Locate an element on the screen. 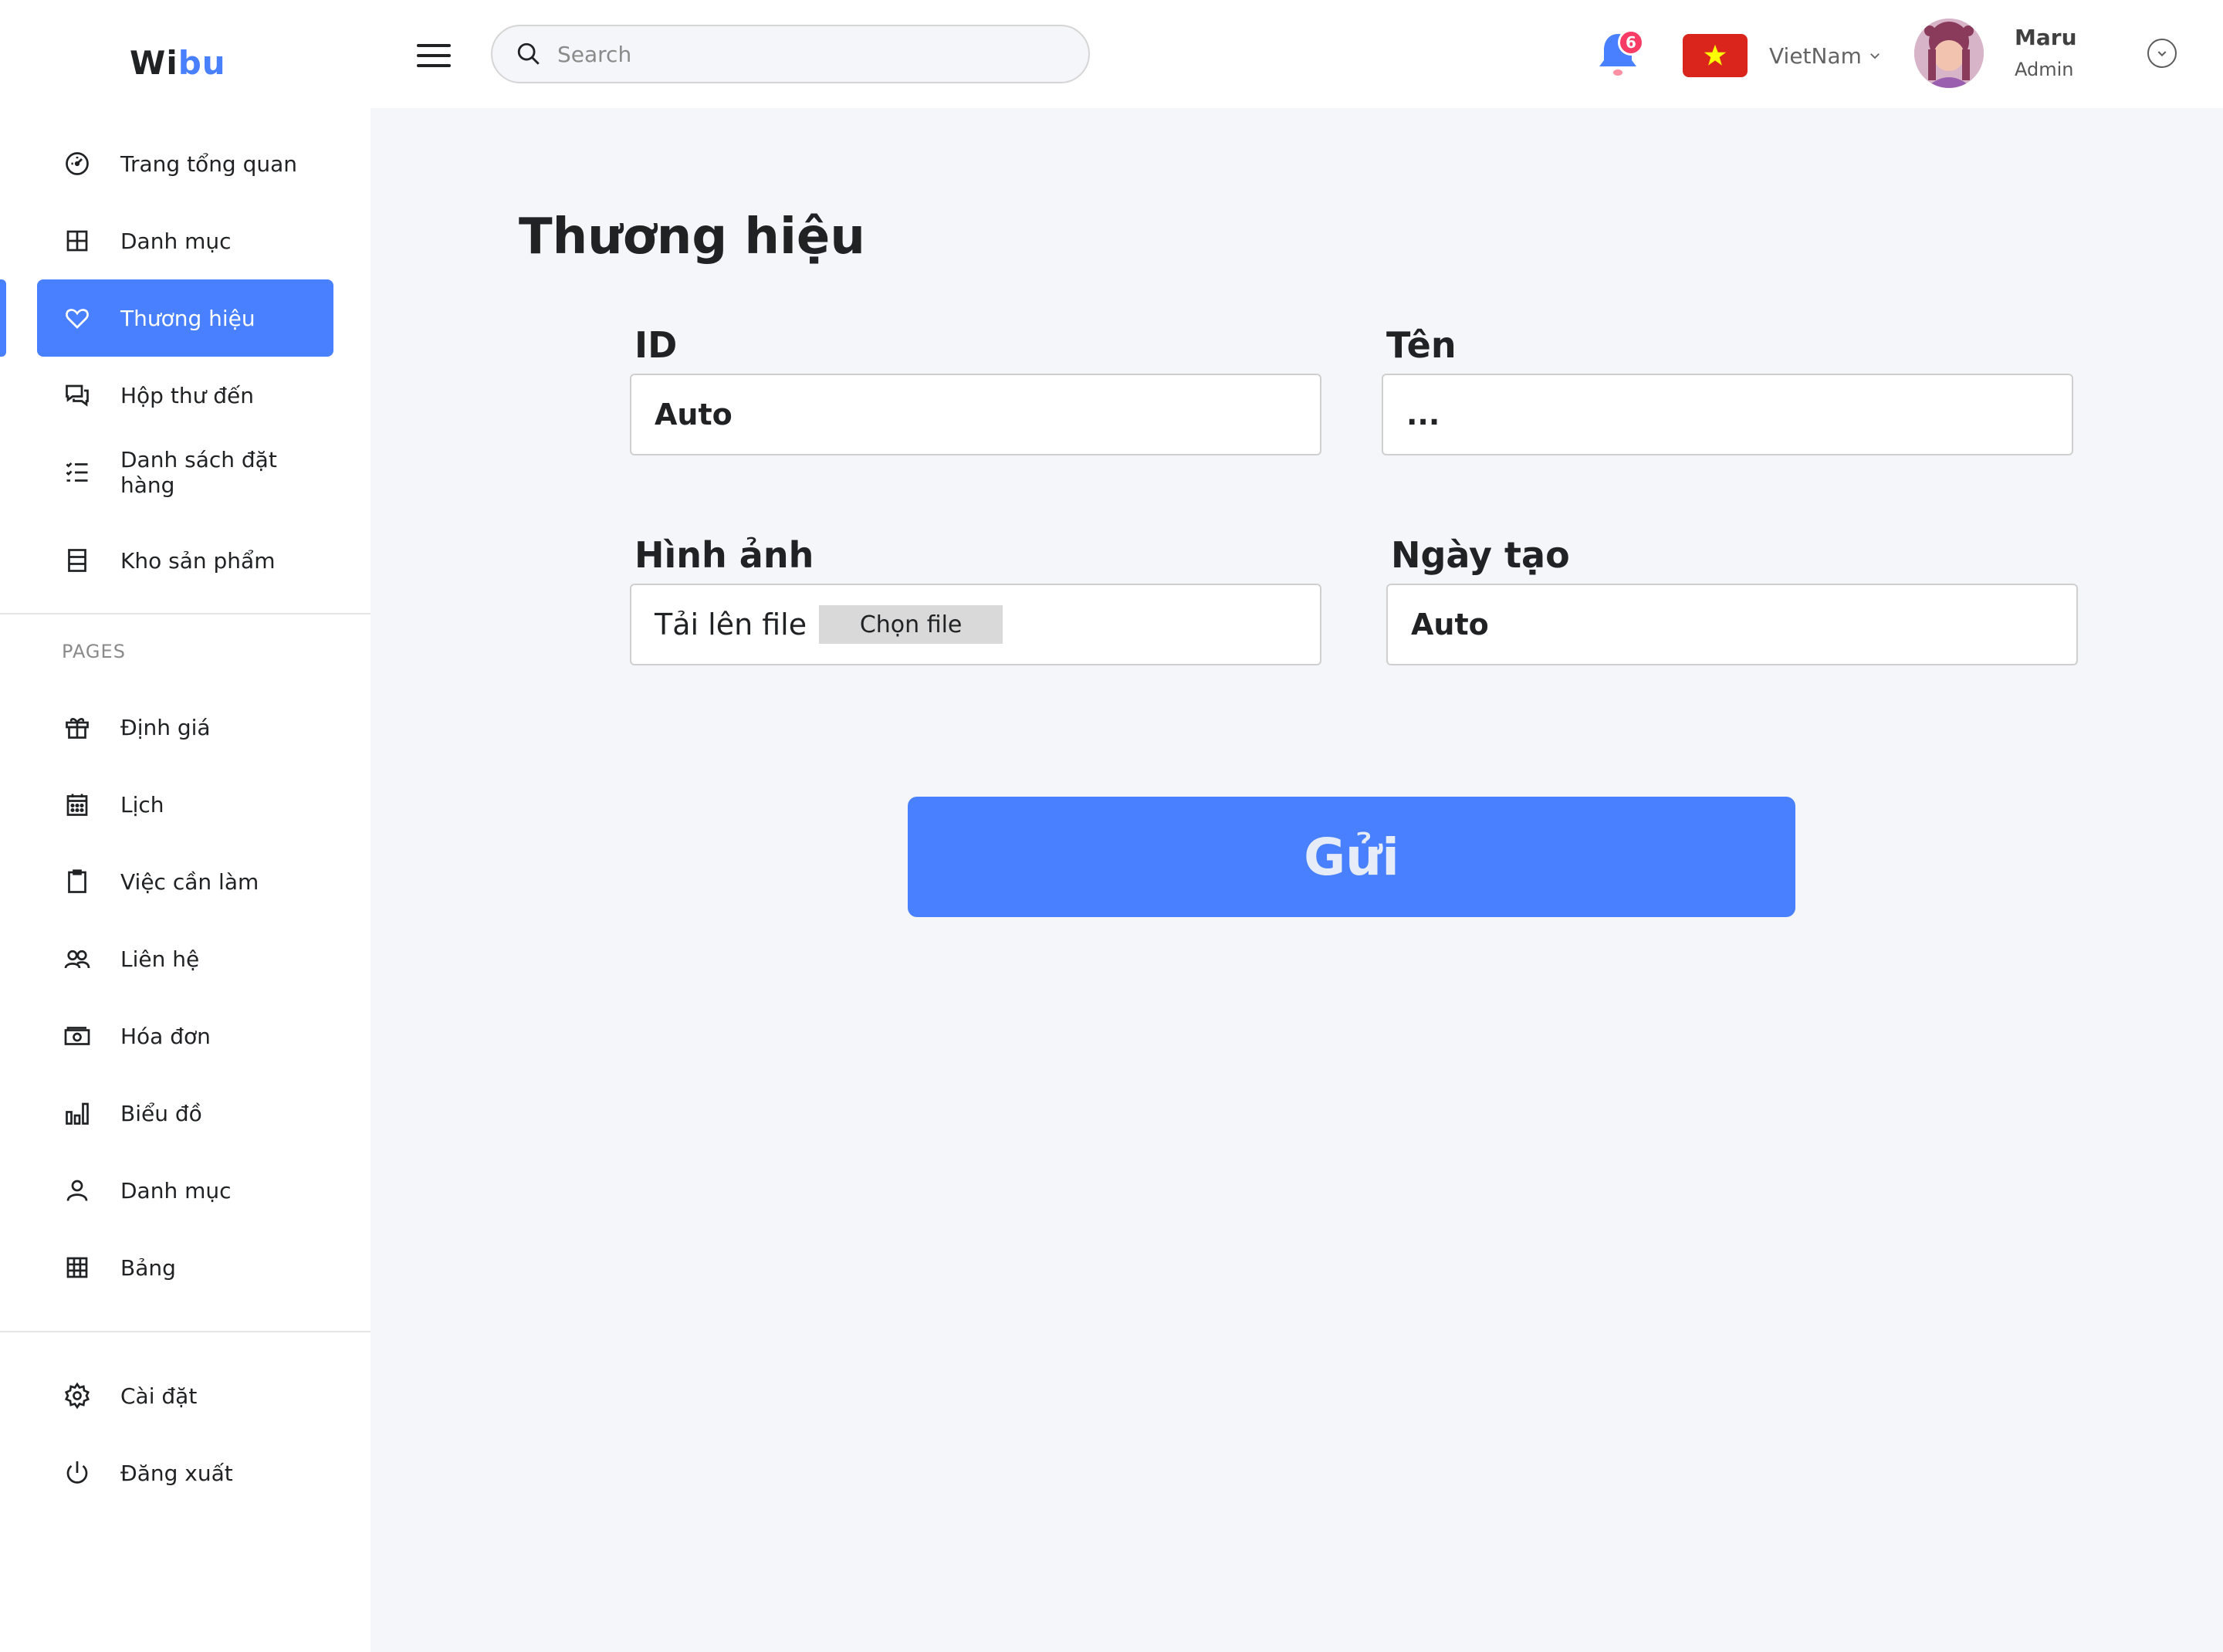 Image resolution: width=2223 pixels, height=1652 pixels. notification-button: 6 is located at coordinates (1620, 55).